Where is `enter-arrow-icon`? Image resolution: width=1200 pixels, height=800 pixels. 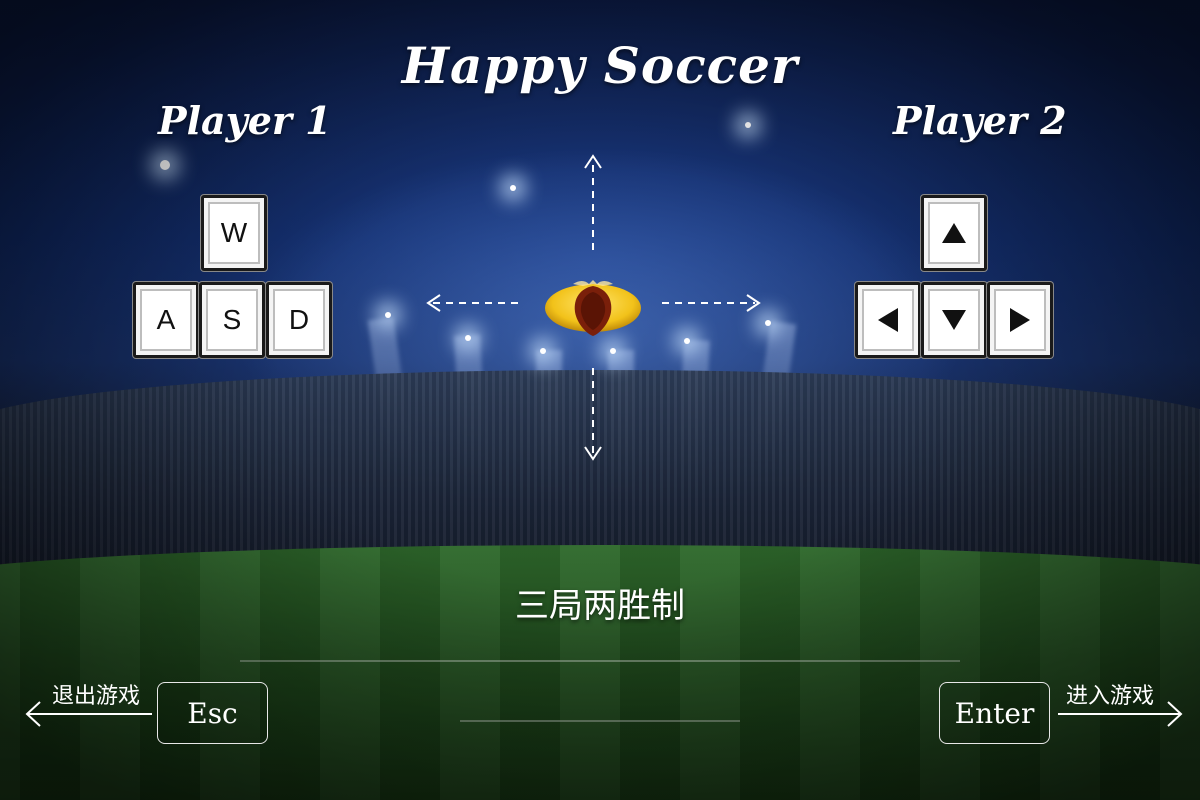 enter-arrow-icon is located at coordinates (1120, 714).